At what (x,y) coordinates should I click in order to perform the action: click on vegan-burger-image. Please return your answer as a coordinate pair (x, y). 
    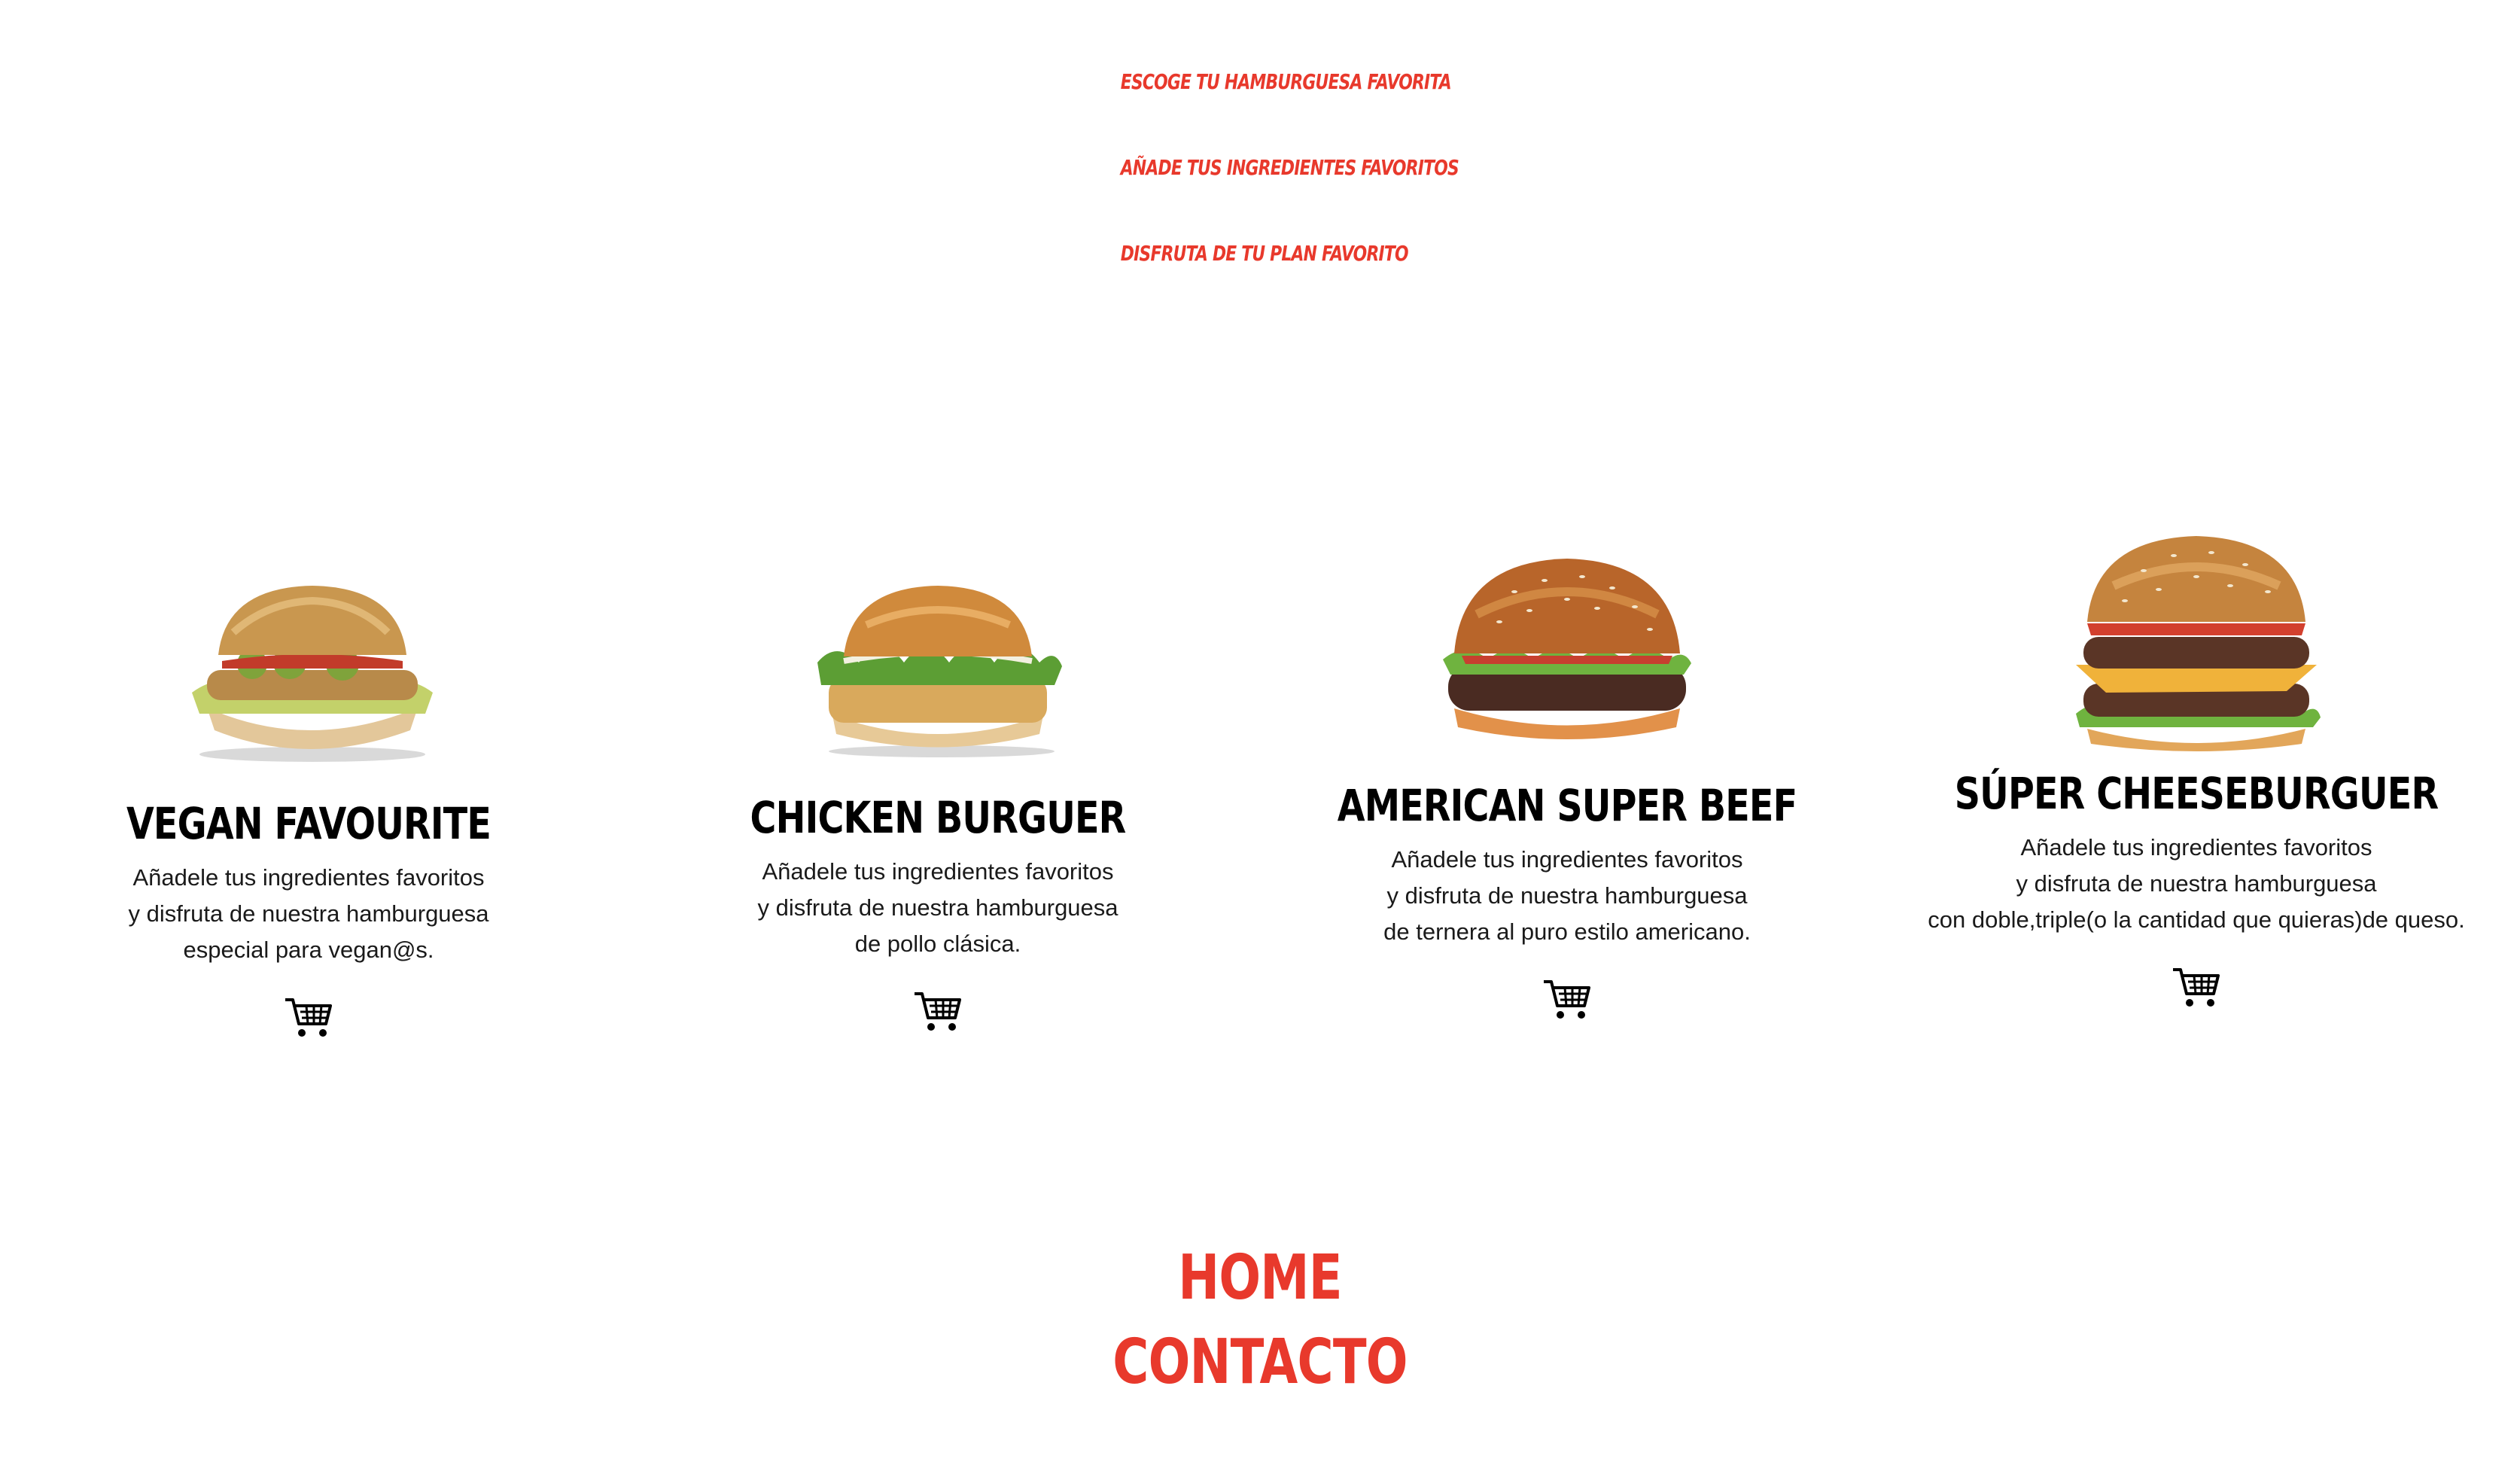
    Looking at the image, I should click on (308, 674).